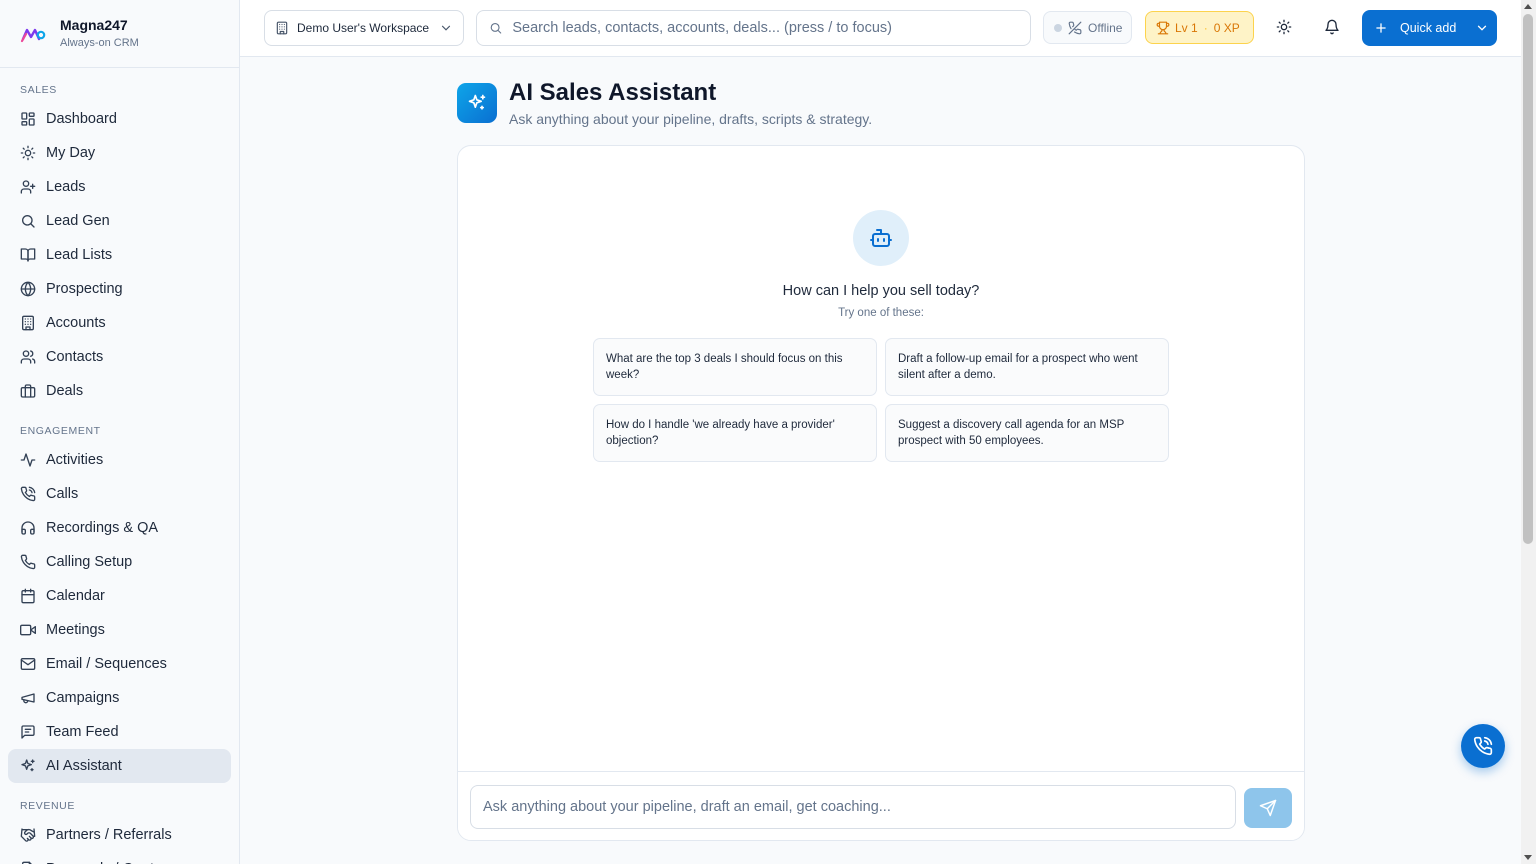 The image size is (1536, 864). What do you see at coordinates (119, 255) in the screenshot?
I see `sidebar-item-lead-lists: Lead Lists` at bounding box center [119, 255].